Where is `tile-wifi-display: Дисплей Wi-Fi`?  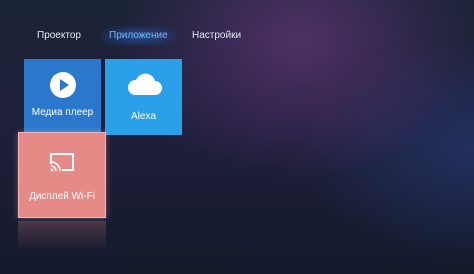
tile-wifi-display: Дисплей Wi-Fi is located at coordinates (62, 175).